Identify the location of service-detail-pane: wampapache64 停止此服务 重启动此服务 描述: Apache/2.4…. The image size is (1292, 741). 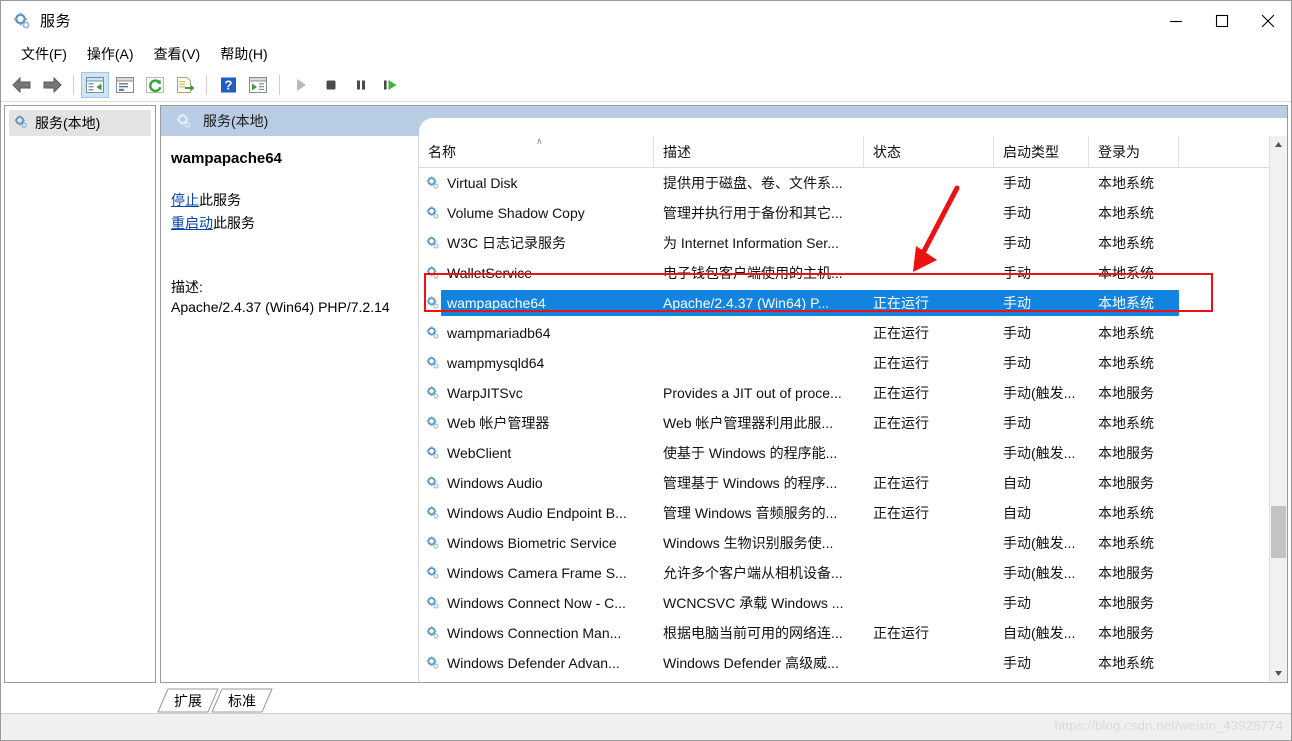
(290, 409).